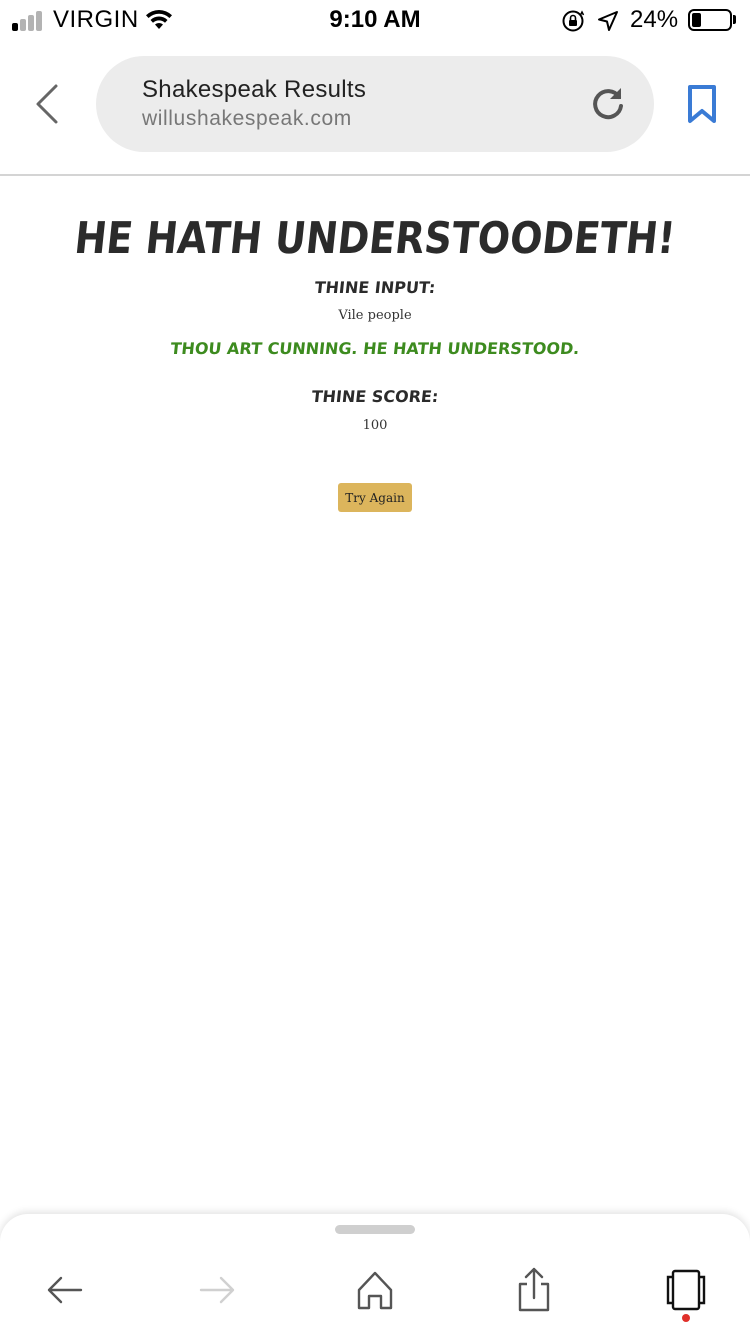 Image resolution: width=750 pixels, height=1334 pixels. What do you see at coordinates (375, 396) in the screenshot?
I see `score-label: Thine score:` at bounding box center [375, 396].